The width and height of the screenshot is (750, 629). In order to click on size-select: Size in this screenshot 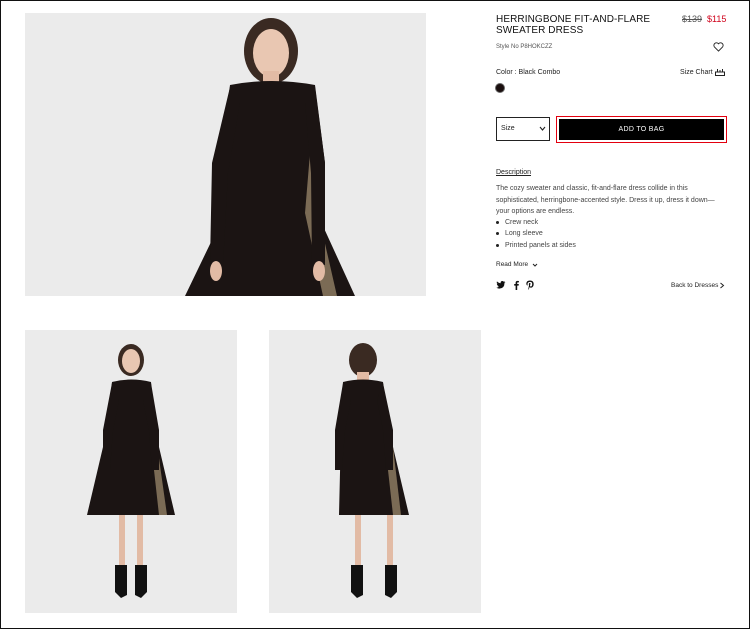, I will do `click(523, 129)`.